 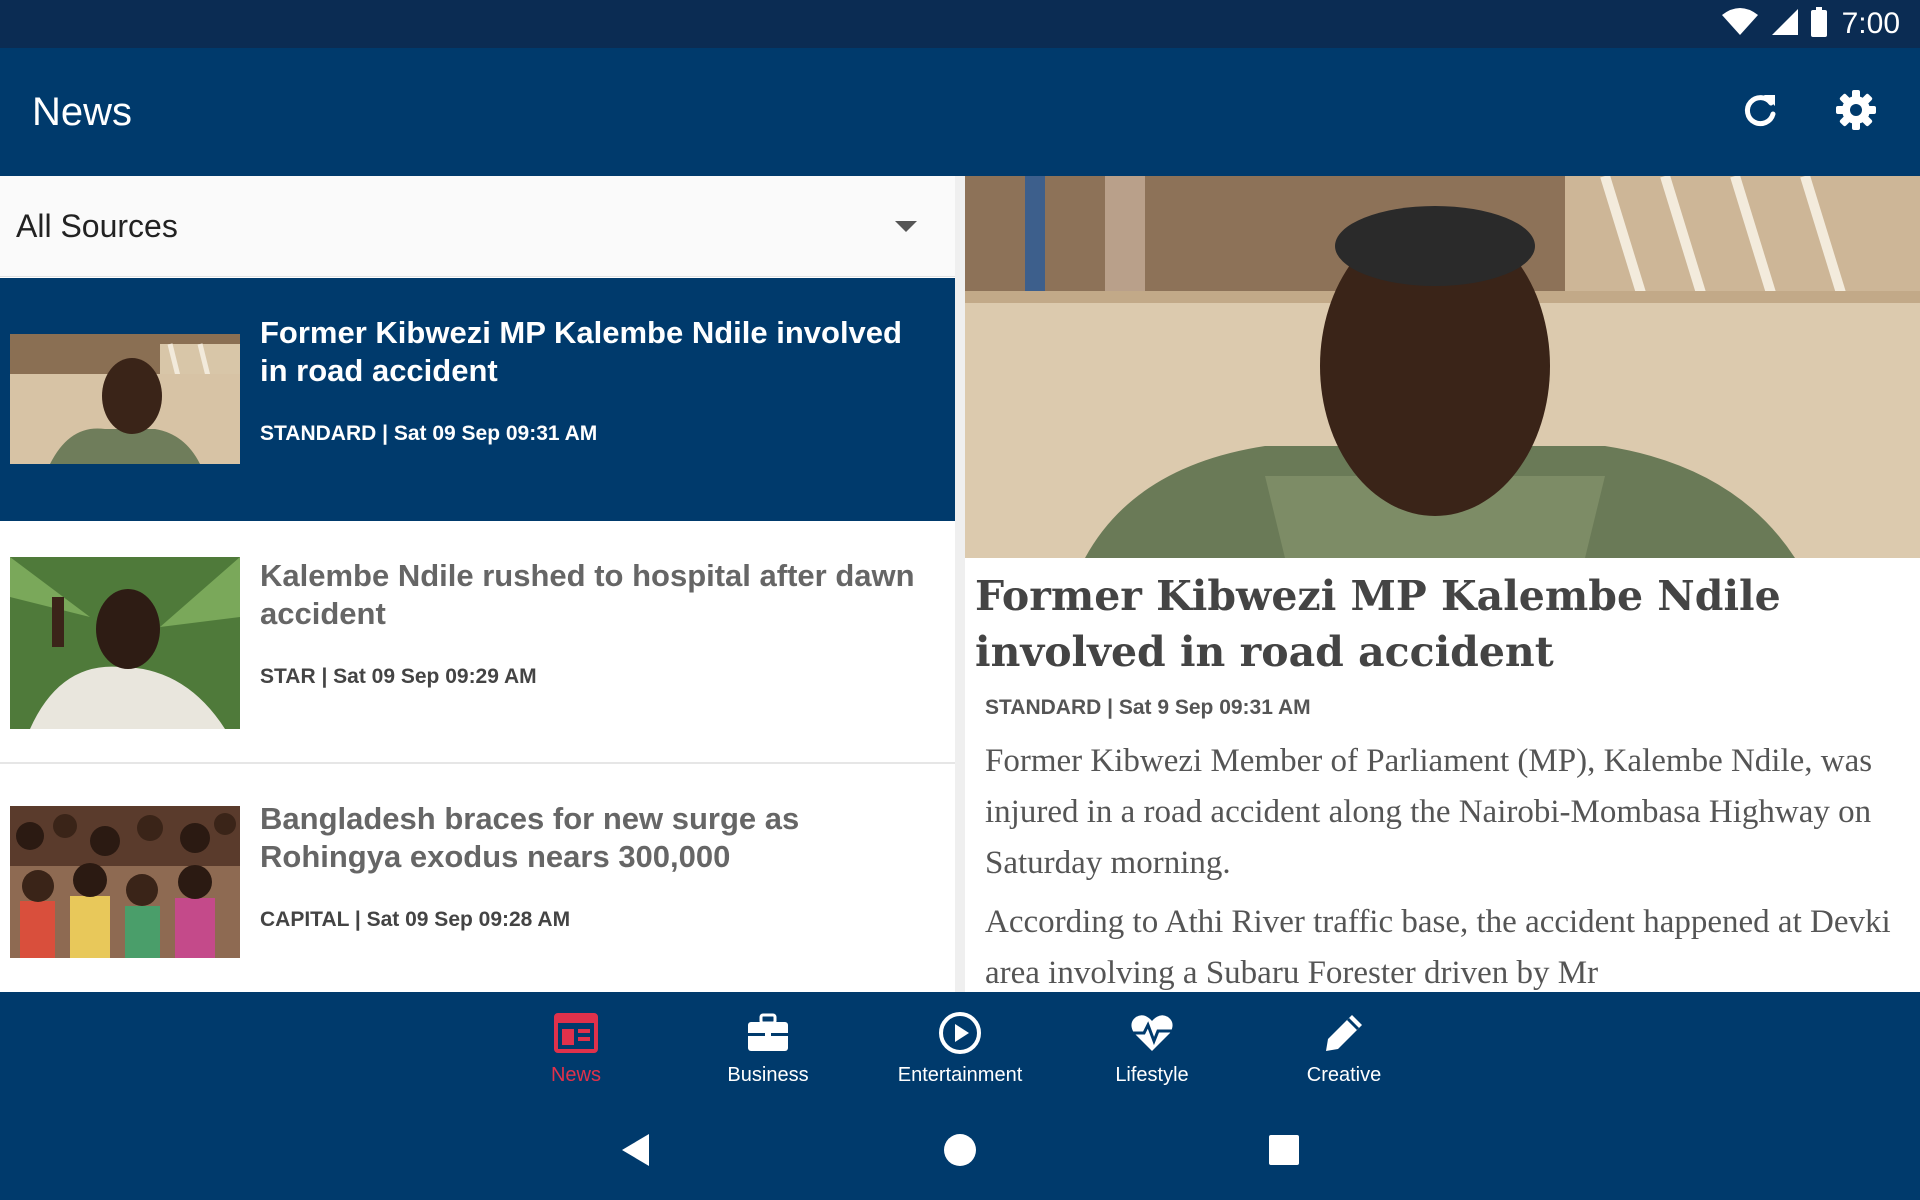 I want to click on status-bar: 7:00, so click(x=960, y=24).